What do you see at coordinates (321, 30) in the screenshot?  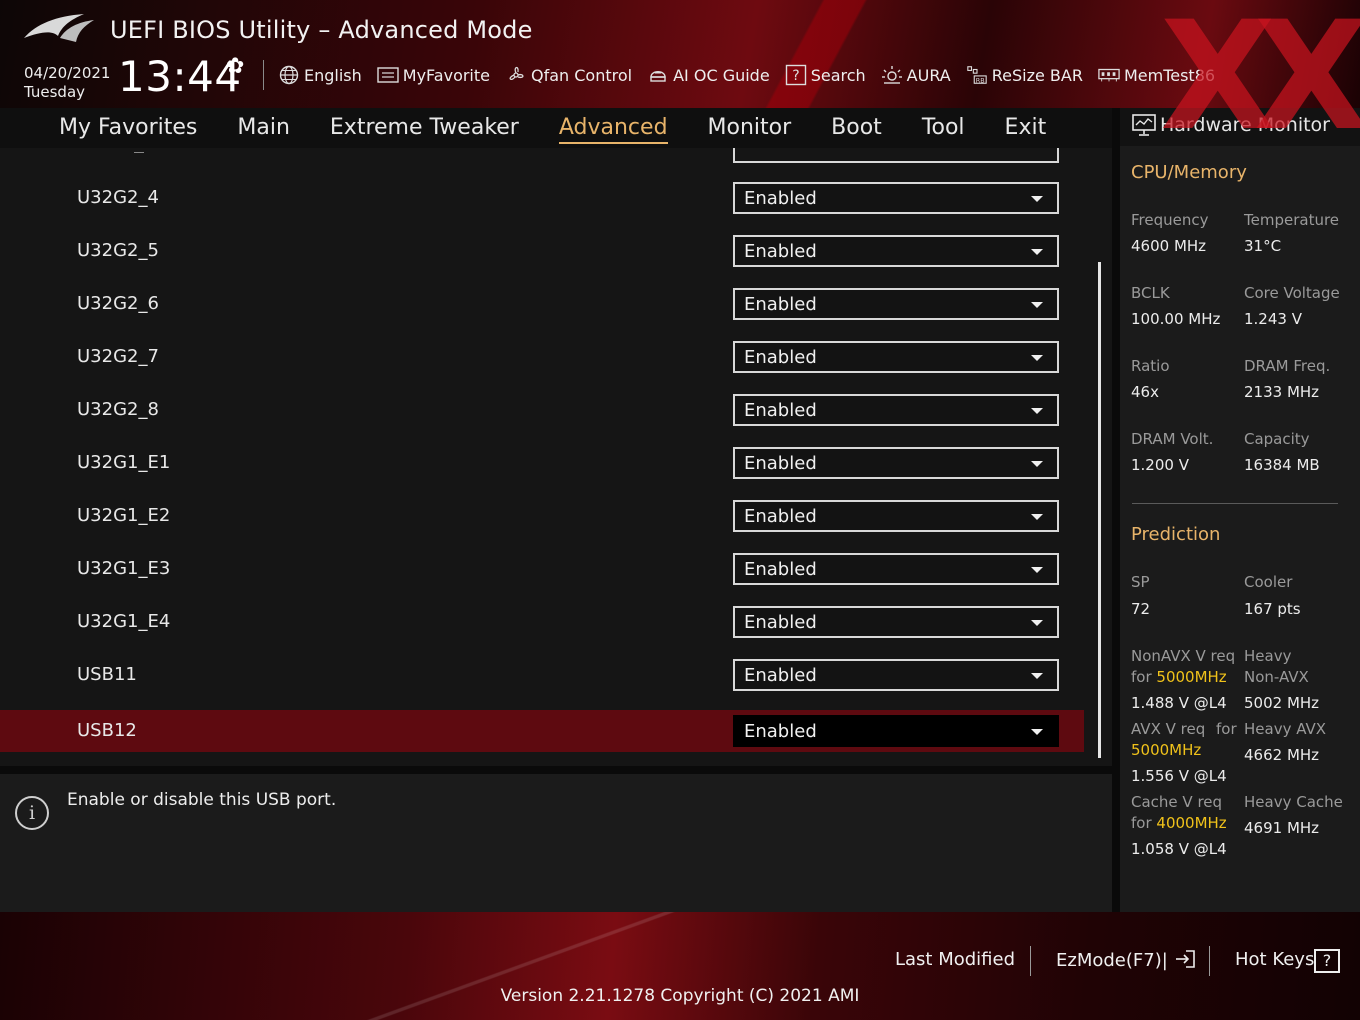 I see `page-title: UEFI BIOS Utility – Advanced Mode` at bounding box center [321, 30].